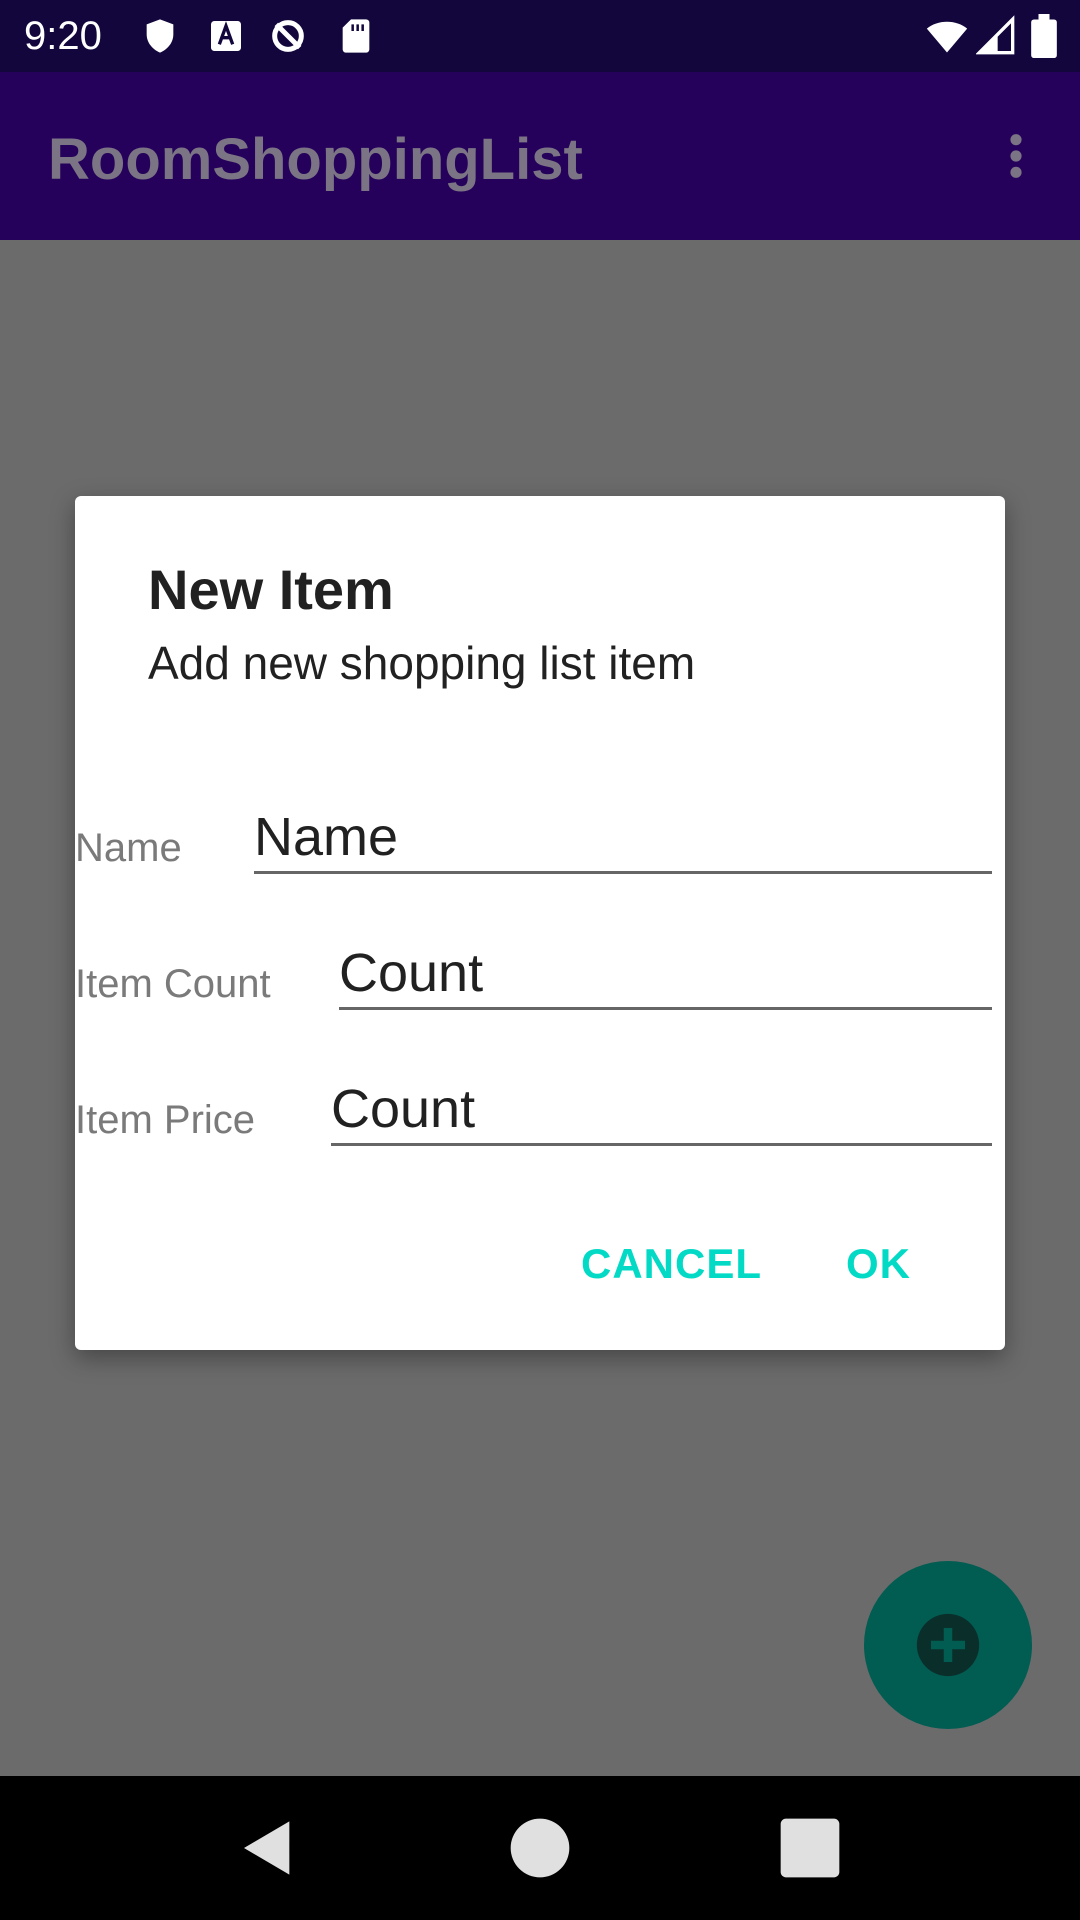 The image size is (1080, 1920). What do you see at coordinates (995, 36) in the screenshot?
I see `signal-icon` at bounding box center [995, 36].